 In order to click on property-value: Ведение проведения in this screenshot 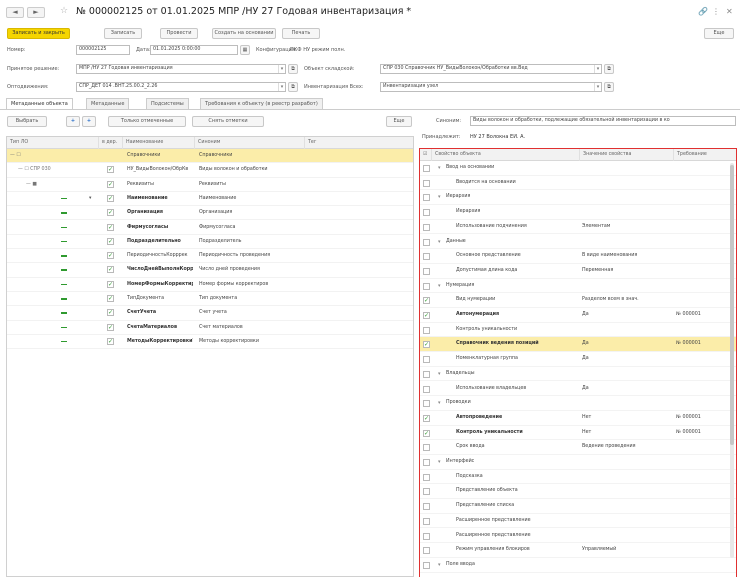, I will do `click(627, 447)`.